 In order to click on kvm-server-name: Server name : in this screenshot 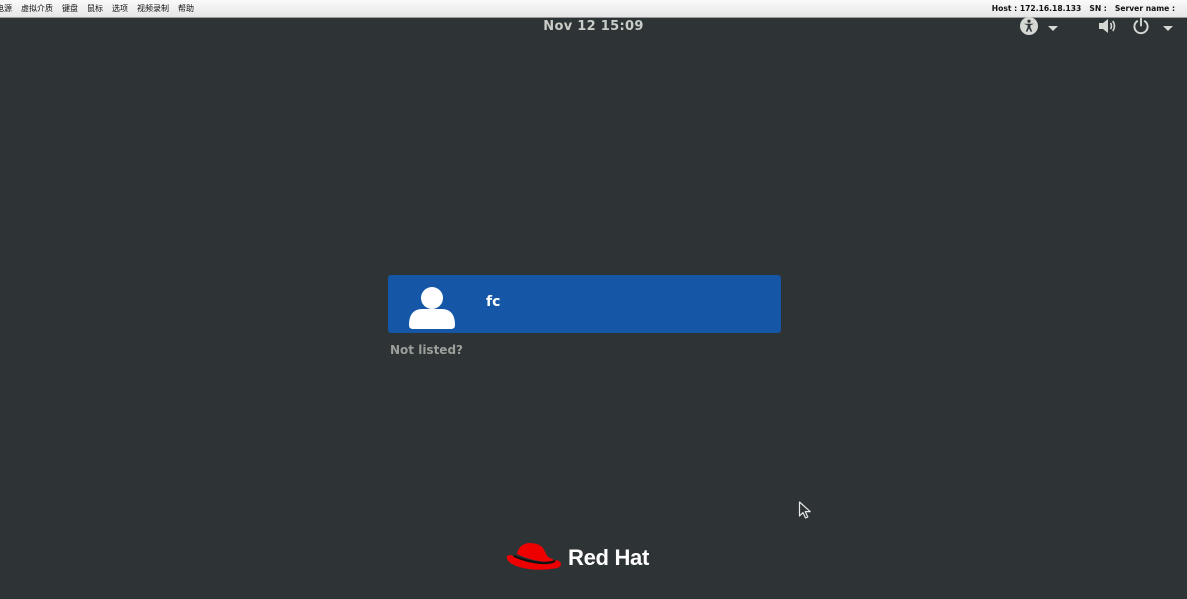, I will do `click(1144, 8)`.